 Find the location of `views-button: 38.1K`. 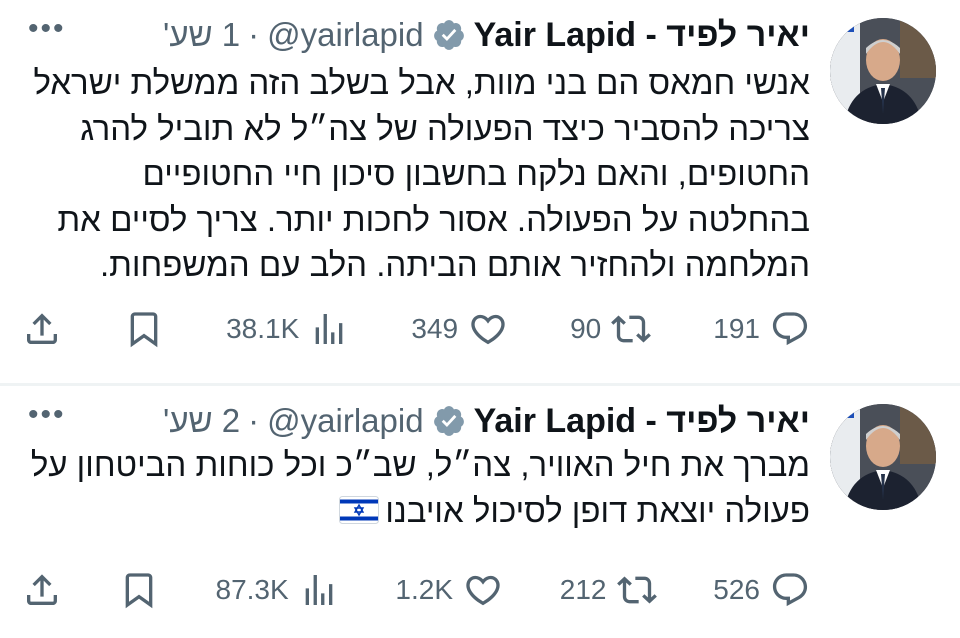

views-button: 38.1K is located at coordinates (287, 329).